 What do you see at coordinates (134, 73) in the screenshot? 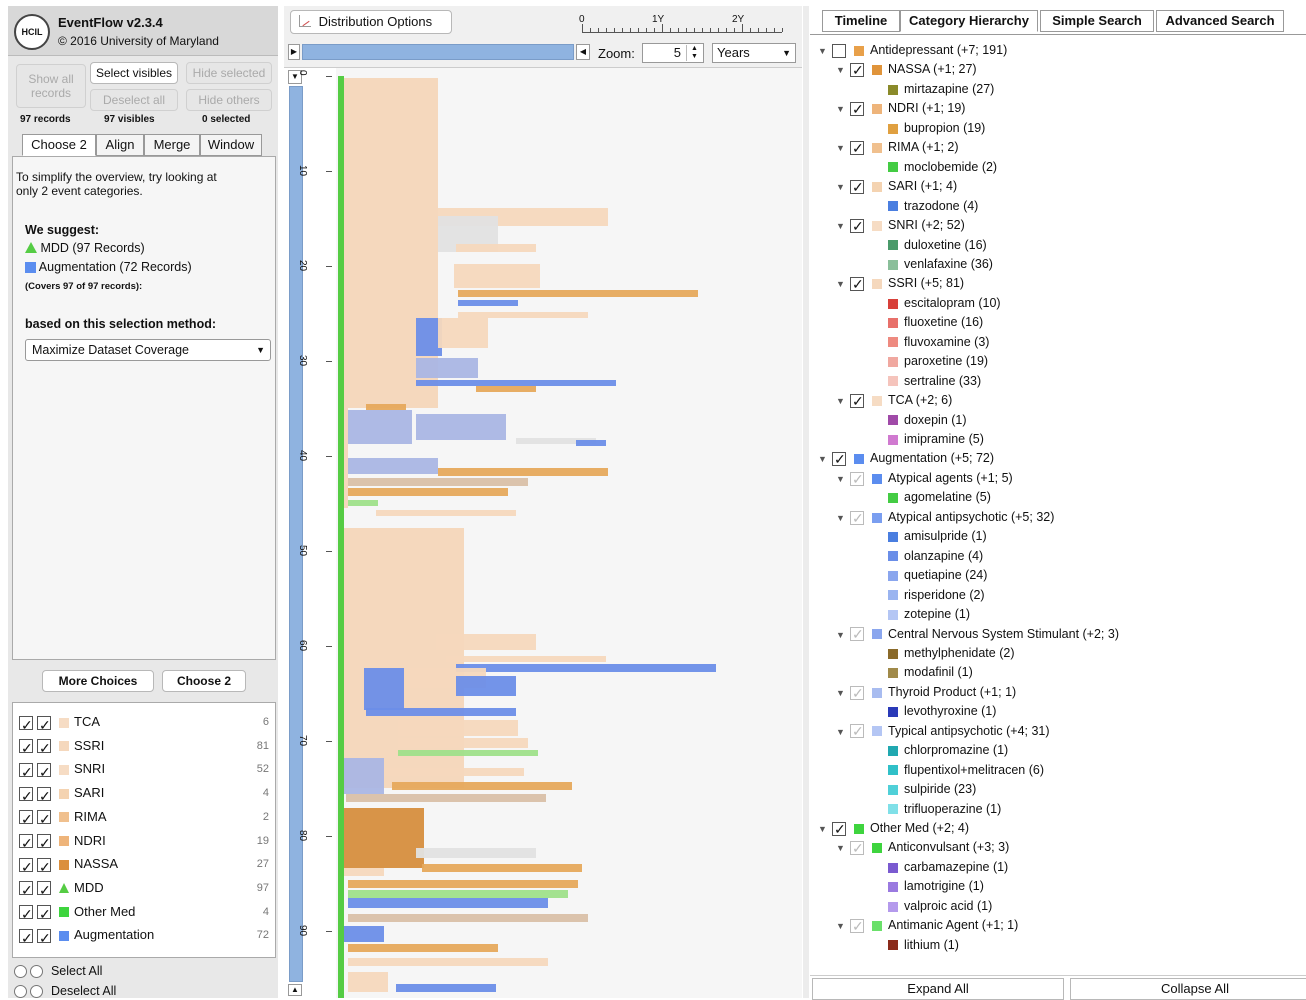
I see `select-visibles-button: Select visibles` at bounding box center [134, 73].